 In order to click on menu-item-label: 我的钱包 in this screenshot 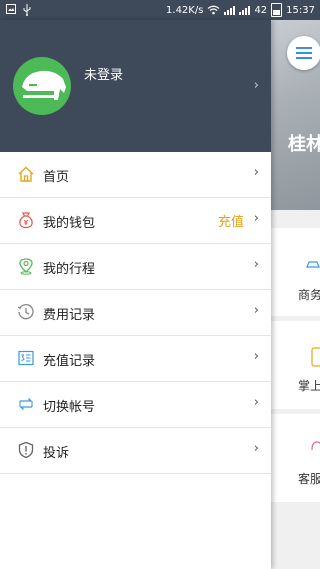, I will do `click(69, 223)`.